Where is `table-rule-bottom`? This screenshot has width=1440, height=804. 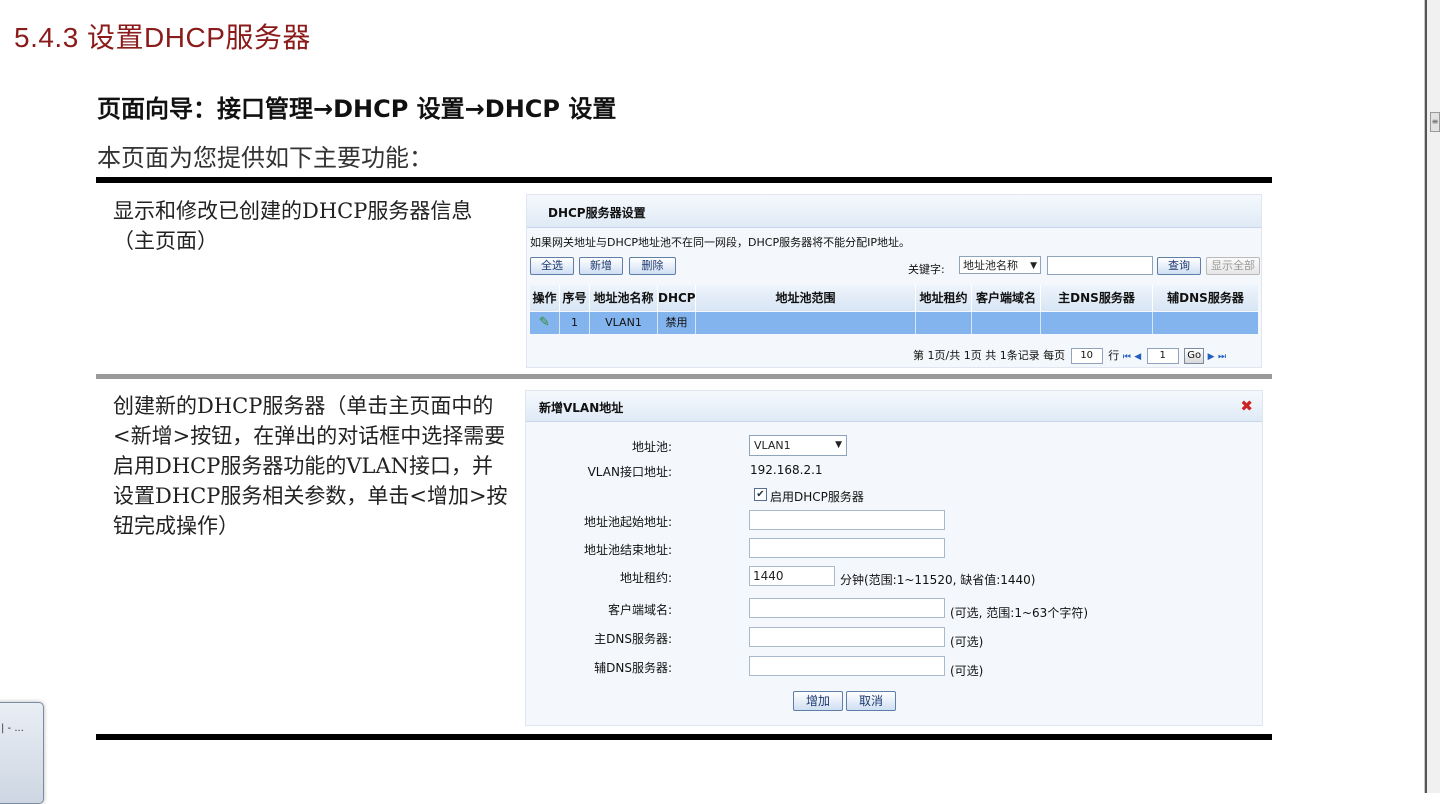 table-rule-bottom is located at coordinates (684, 737).